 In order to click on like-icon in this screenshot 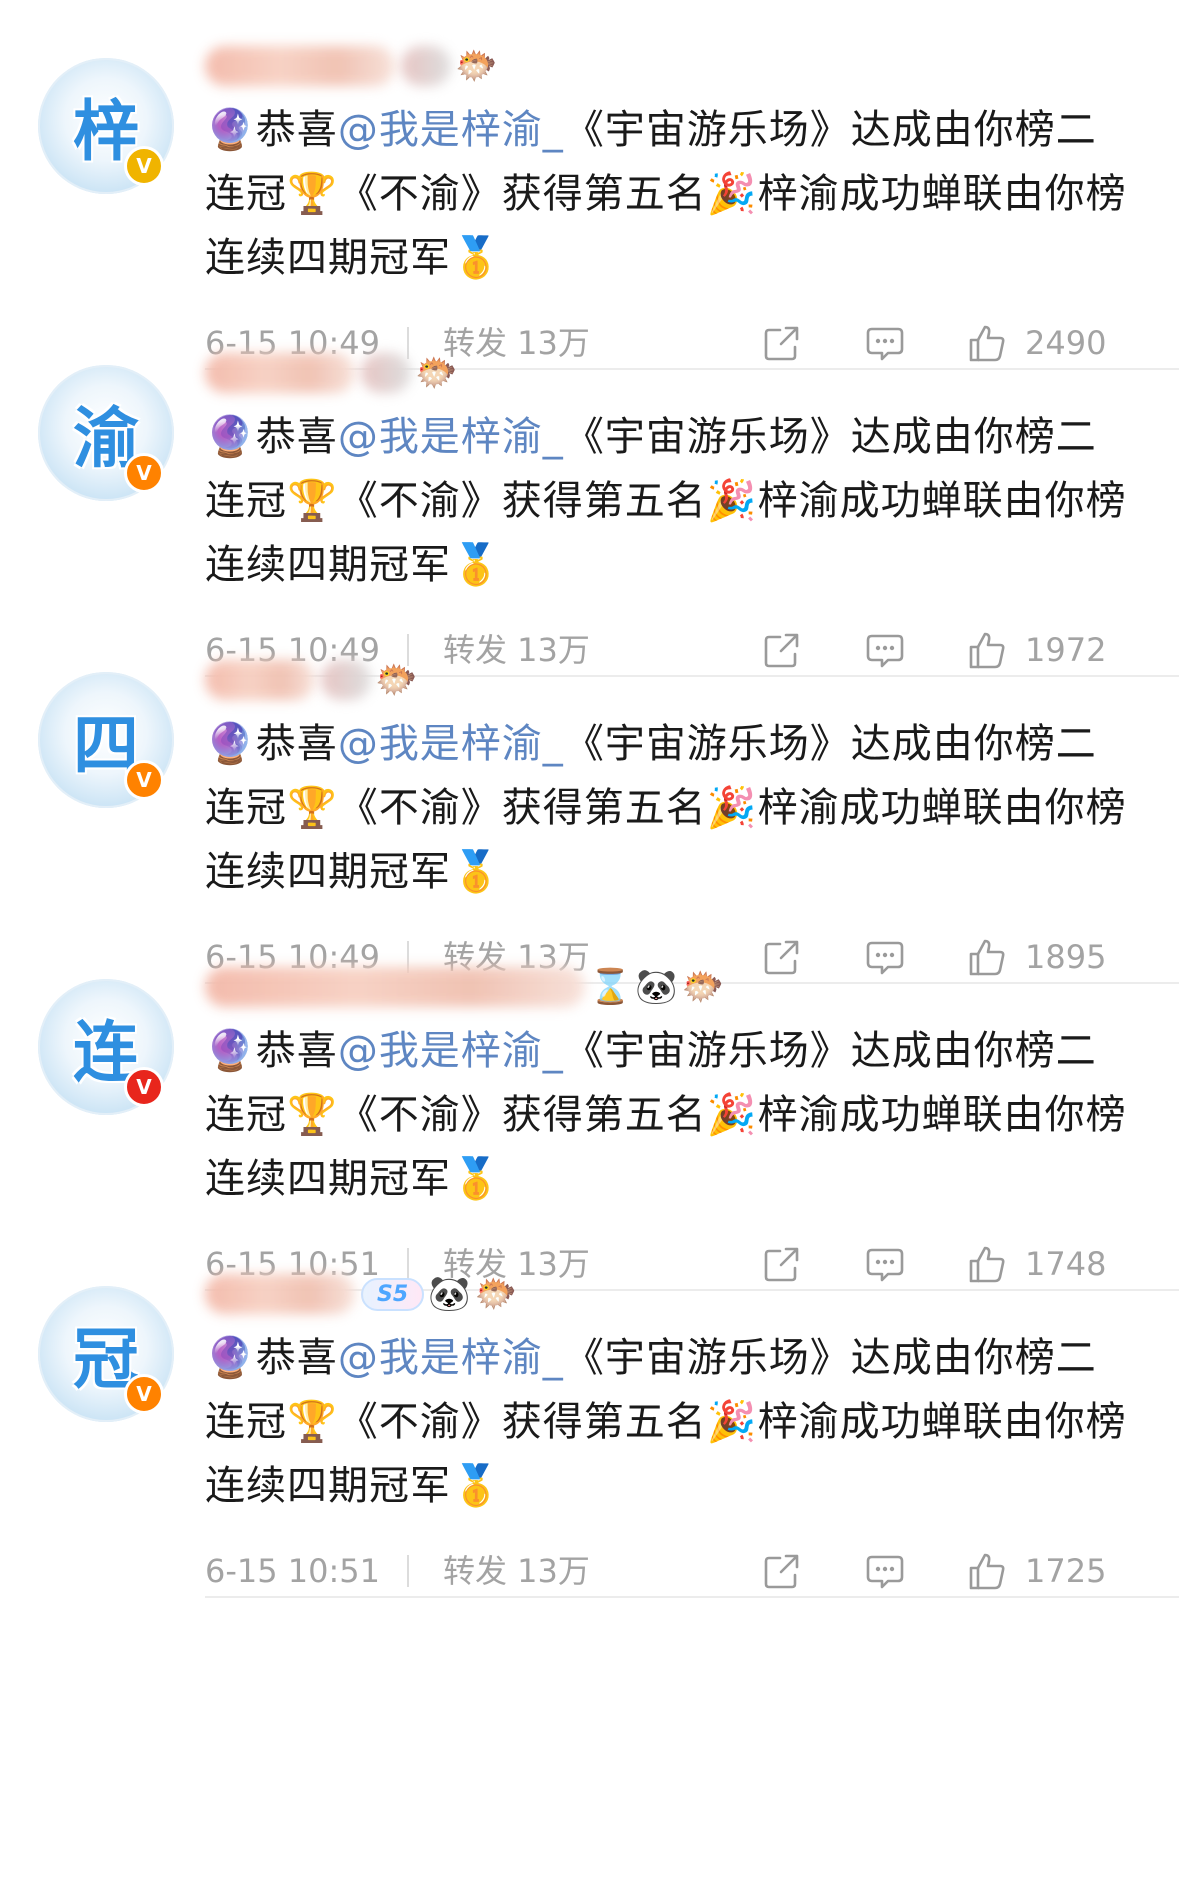, I will do `click(987, 1571)`.